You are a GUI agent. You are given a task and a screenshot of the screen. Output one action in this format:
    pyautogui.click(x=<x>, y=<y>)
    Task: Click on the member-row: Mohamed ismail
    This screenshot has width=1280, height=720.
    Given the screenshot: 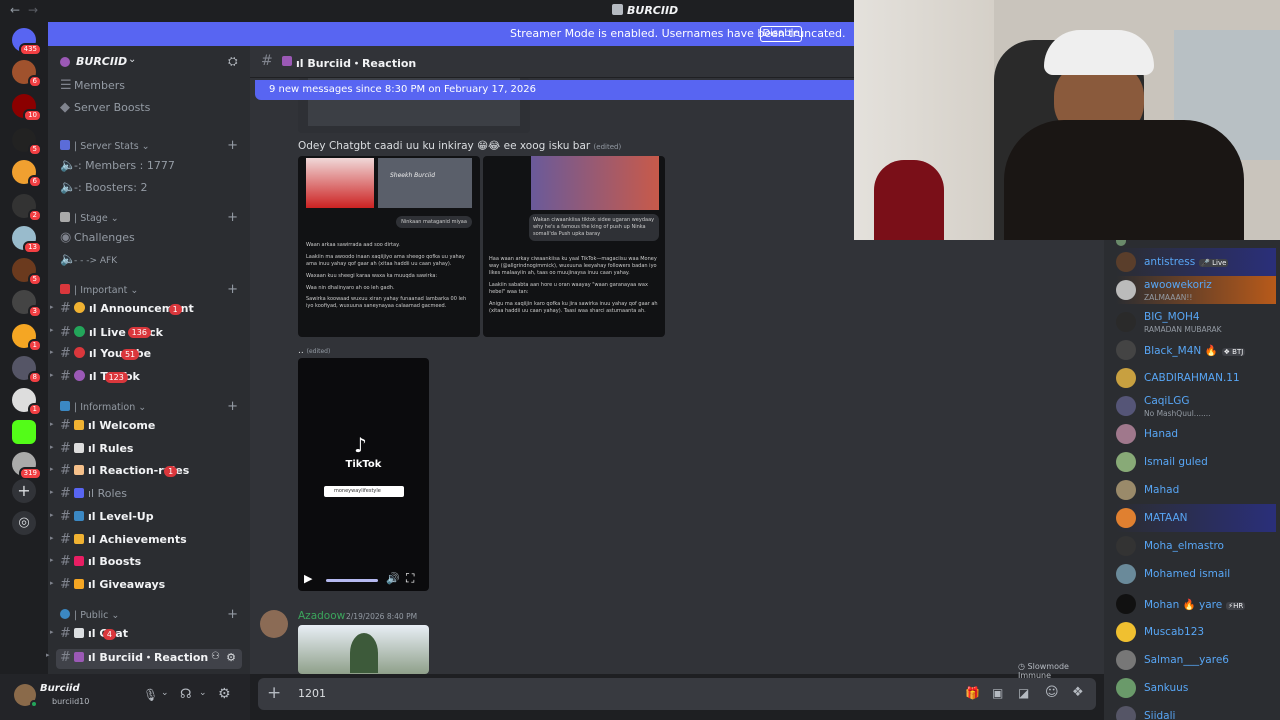 What is the action you would take?
    pyautogui.click(x=1196, y=574)
    